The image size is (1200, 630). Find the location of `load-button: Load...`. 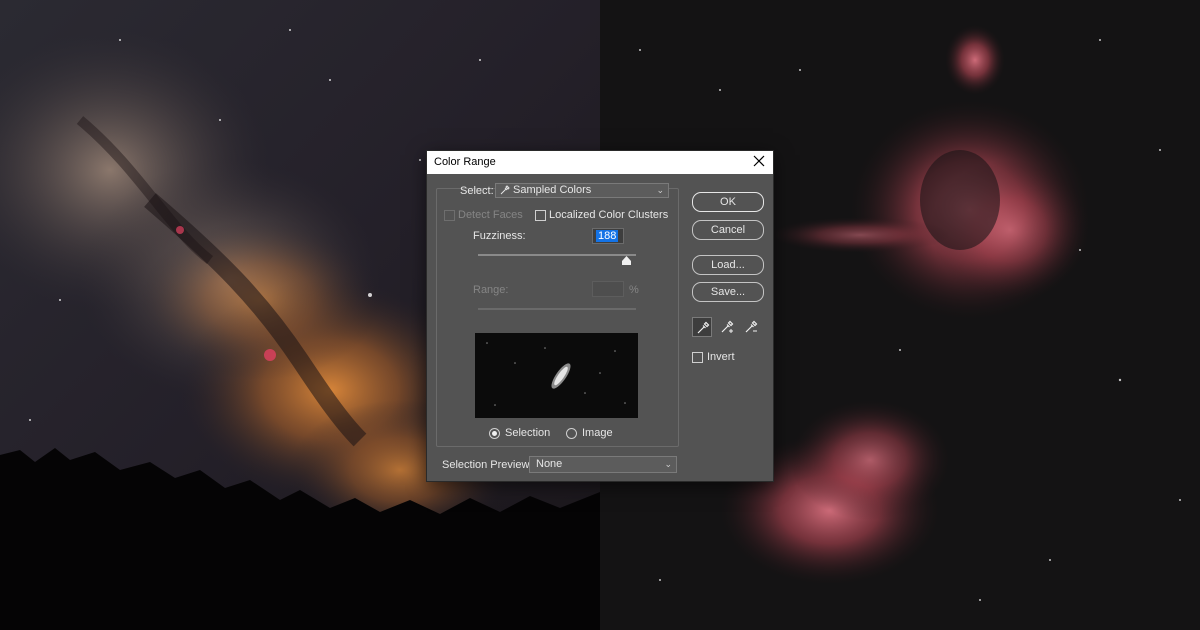

load-button: Load... is located at coordinates (728, 265).